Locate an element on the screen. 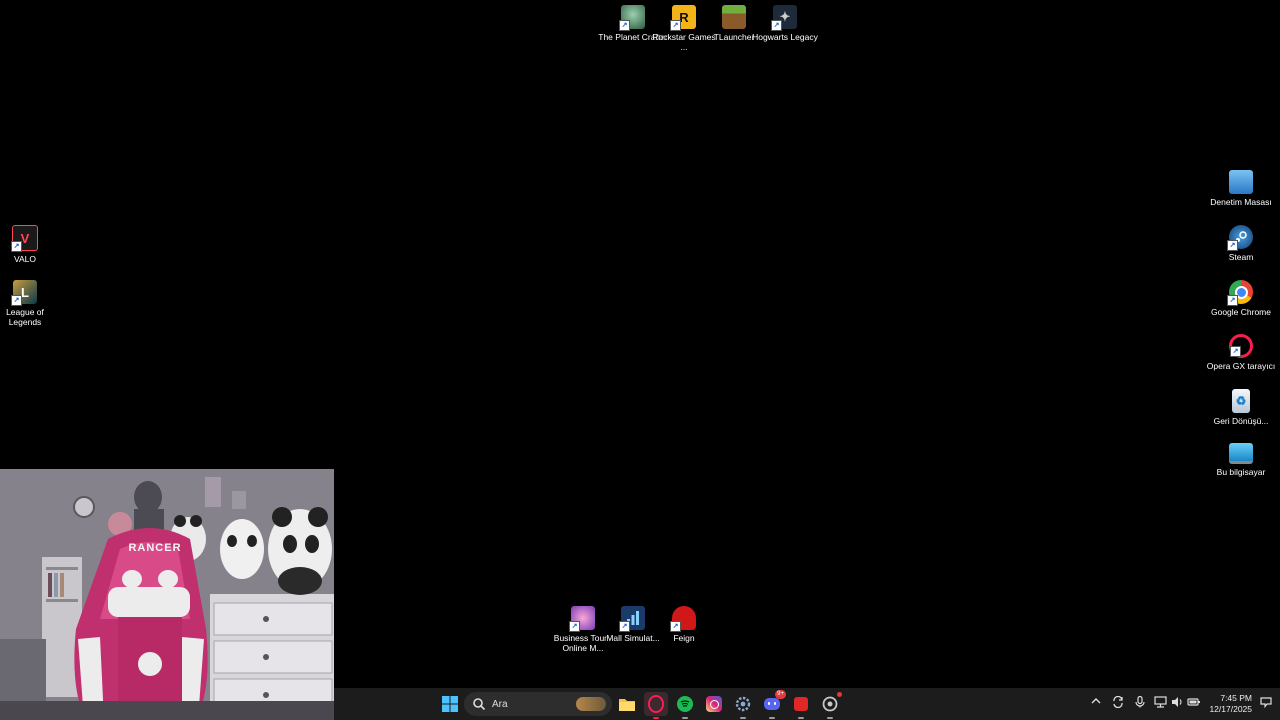 This screenshot has height=720, width=1280. desktop-icon-chrome: ↗ Google Chrome is located at coordinates (1241, 298).